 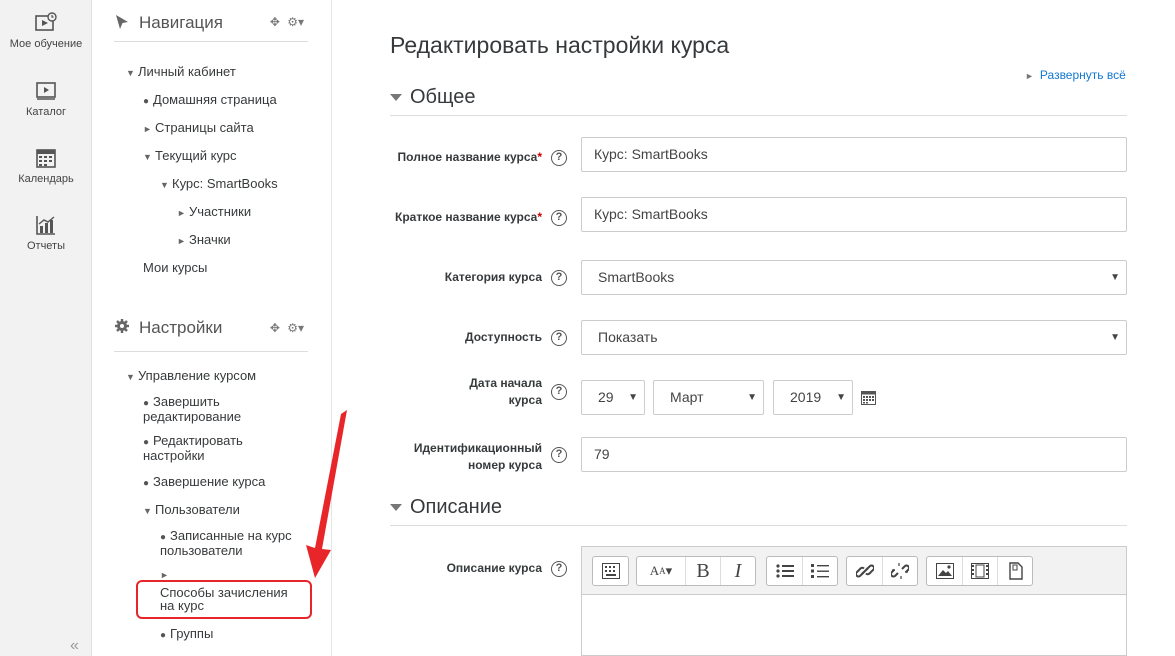 I want to click on navigation-arrow-icon, so click(x=122, y=22).